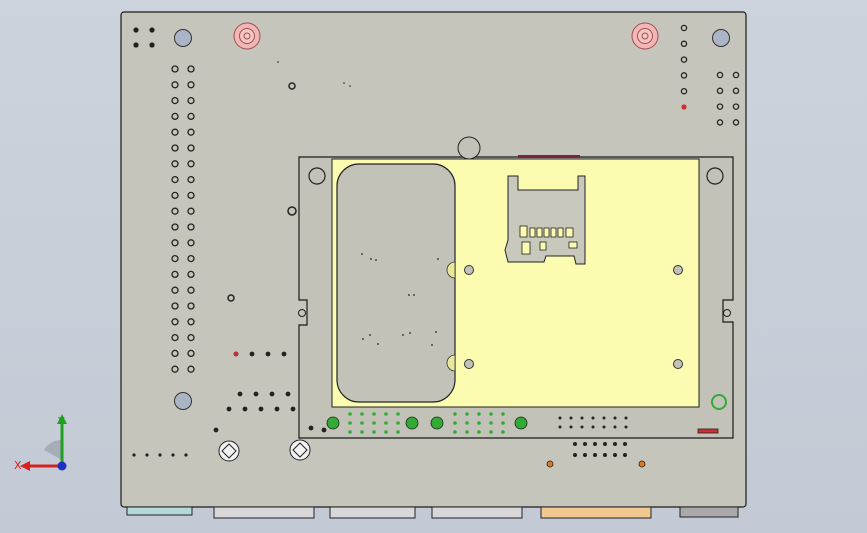 The width and height of the screenshot is (867, 533). I want to click on x-axis-label: X, so click(18, 465).